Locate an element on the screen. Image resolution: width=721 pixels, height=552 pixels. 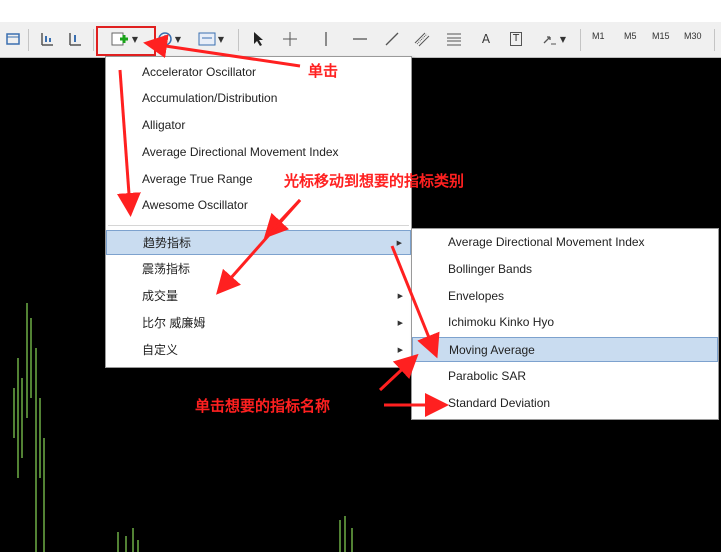
label-tool-button: T is located at coordinates (516, 39).